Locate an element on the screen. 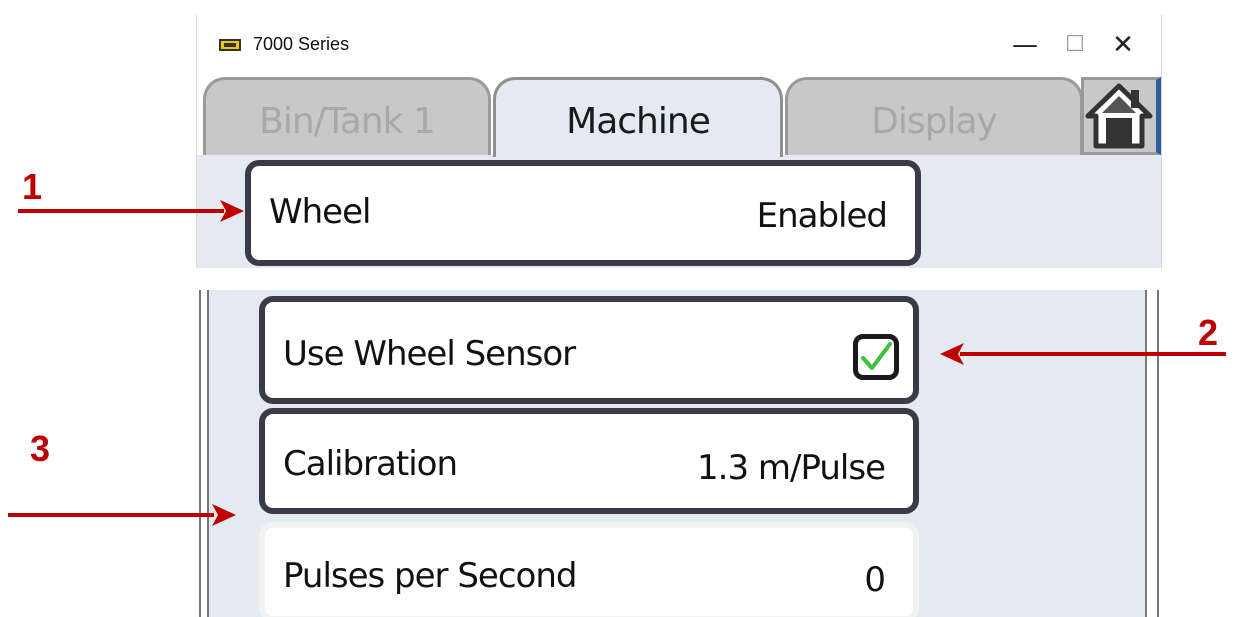 Image resolution: width=1249 pixels, height=617 pixels. home-button is located at coordinates (1121, 116).